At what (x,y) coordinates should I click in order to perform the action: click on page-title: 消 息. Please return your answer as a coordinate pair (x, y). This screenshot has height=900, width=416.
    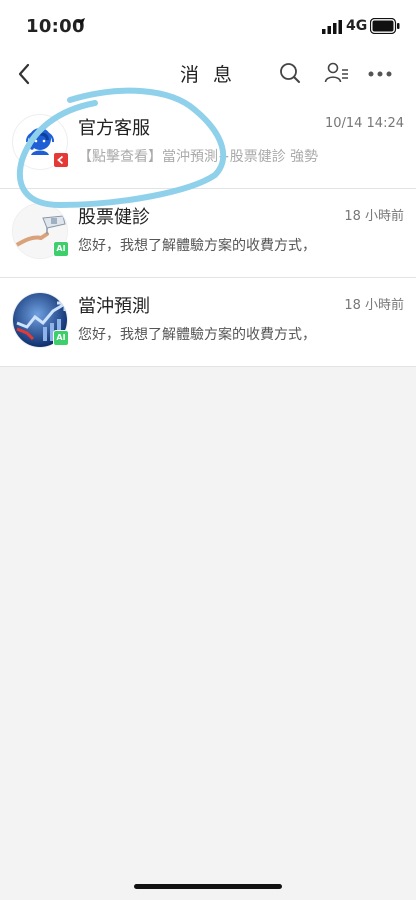
    Looking at the image, I should click on (208, 75).